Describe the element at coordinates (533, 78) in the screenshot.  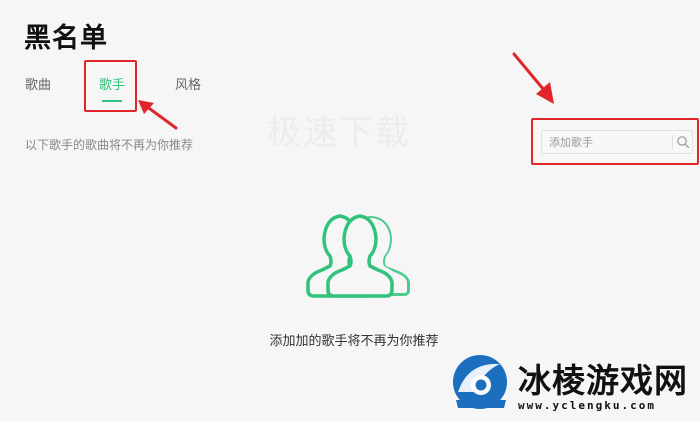
I see `annotation-arrow-search` at that location.